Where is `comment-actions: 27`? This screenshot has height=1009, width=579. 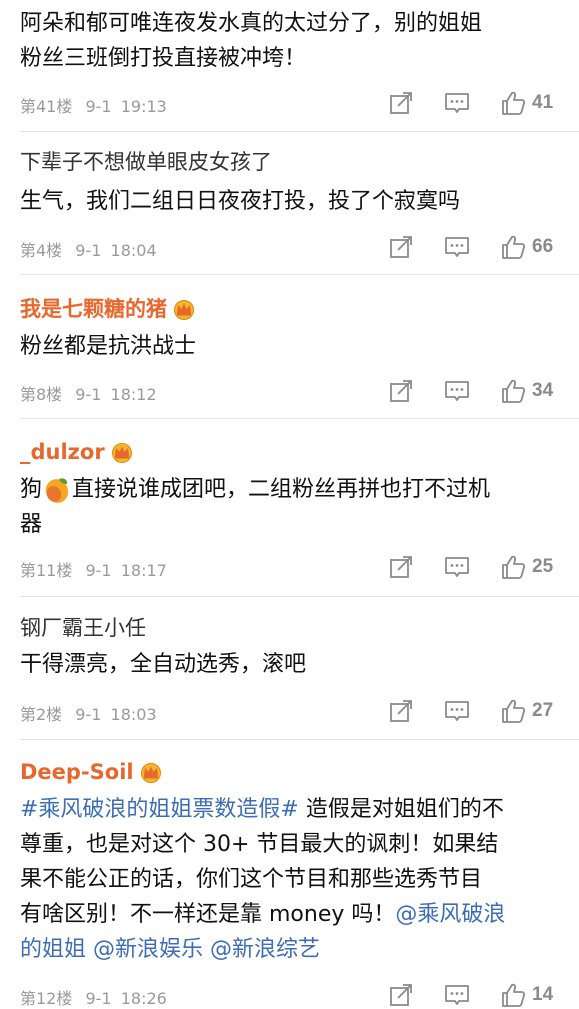
comment-actions: 27 is located at coordinates (470, 711).